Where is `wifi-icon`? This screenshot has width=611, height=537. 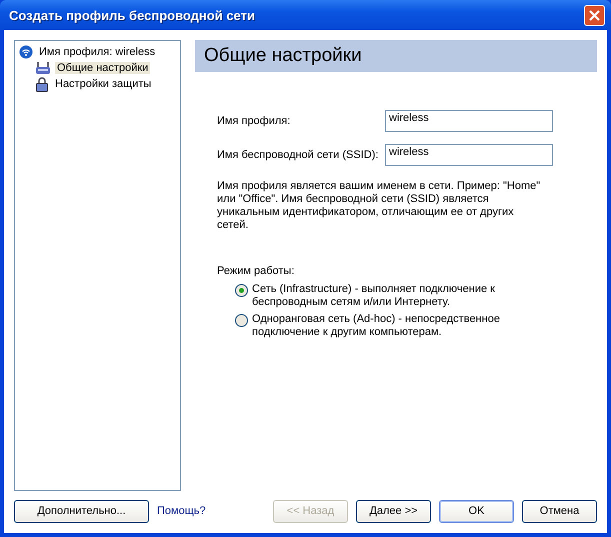 wifi-icon is located at coordinates (26, 52).